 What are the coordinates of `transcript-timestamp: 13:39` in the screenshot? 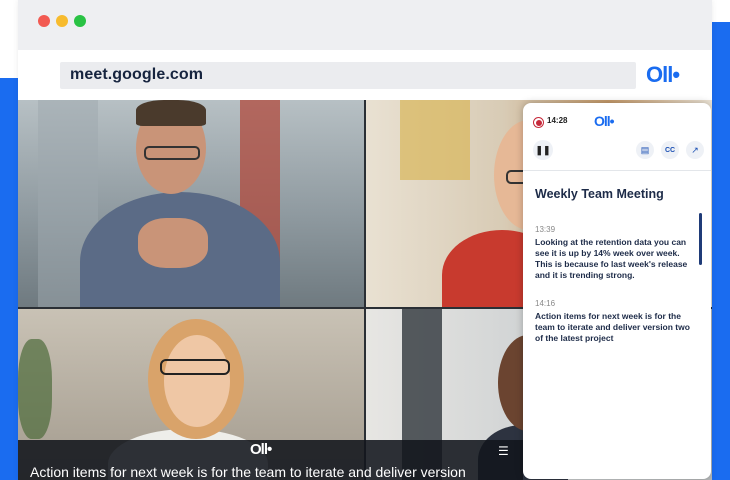 It's located at (545, 229).